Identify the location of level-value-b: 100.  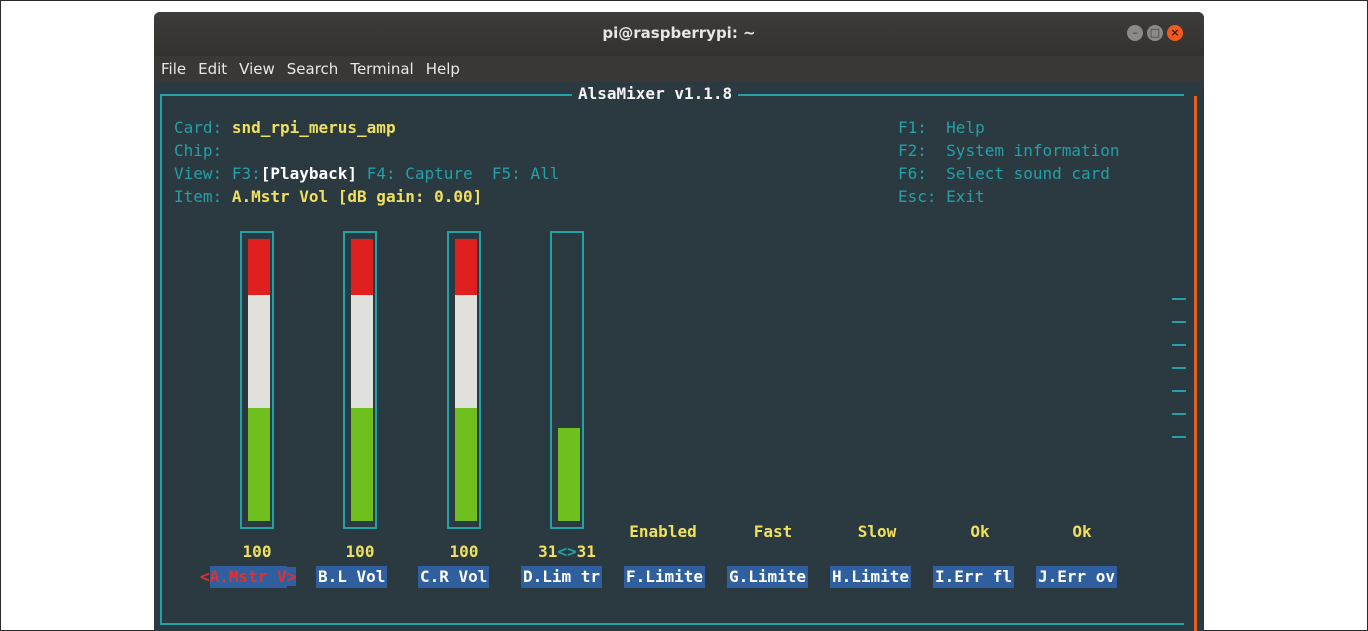
(360, 551).